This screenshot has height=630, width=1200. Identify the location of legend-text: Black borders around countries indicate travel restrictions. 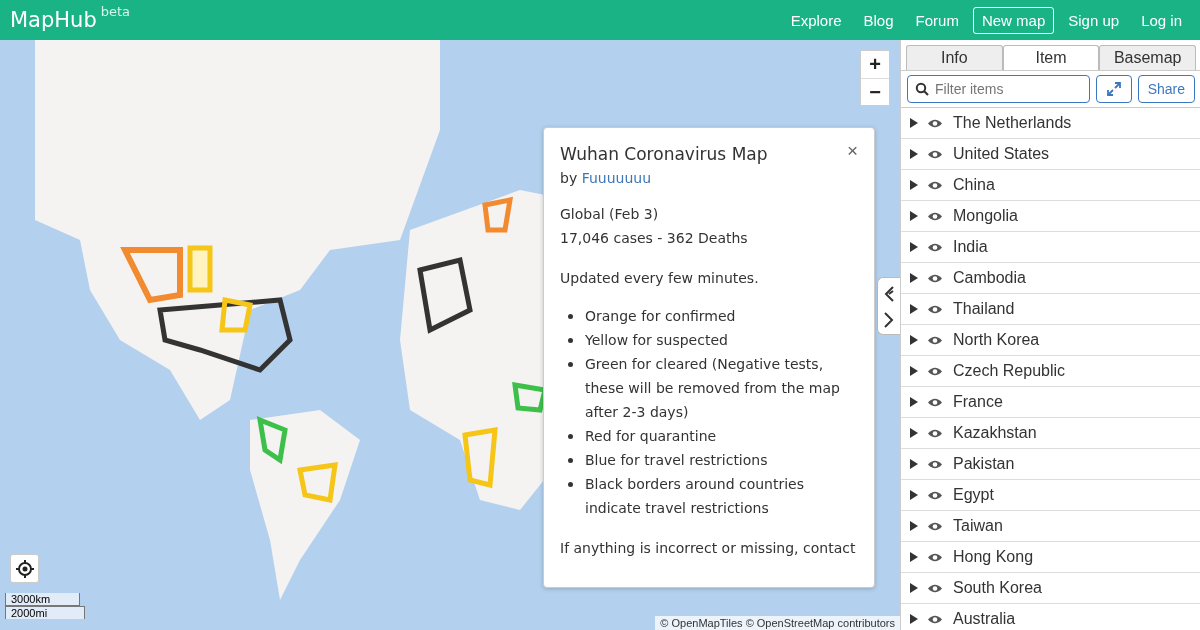
(695, 496).